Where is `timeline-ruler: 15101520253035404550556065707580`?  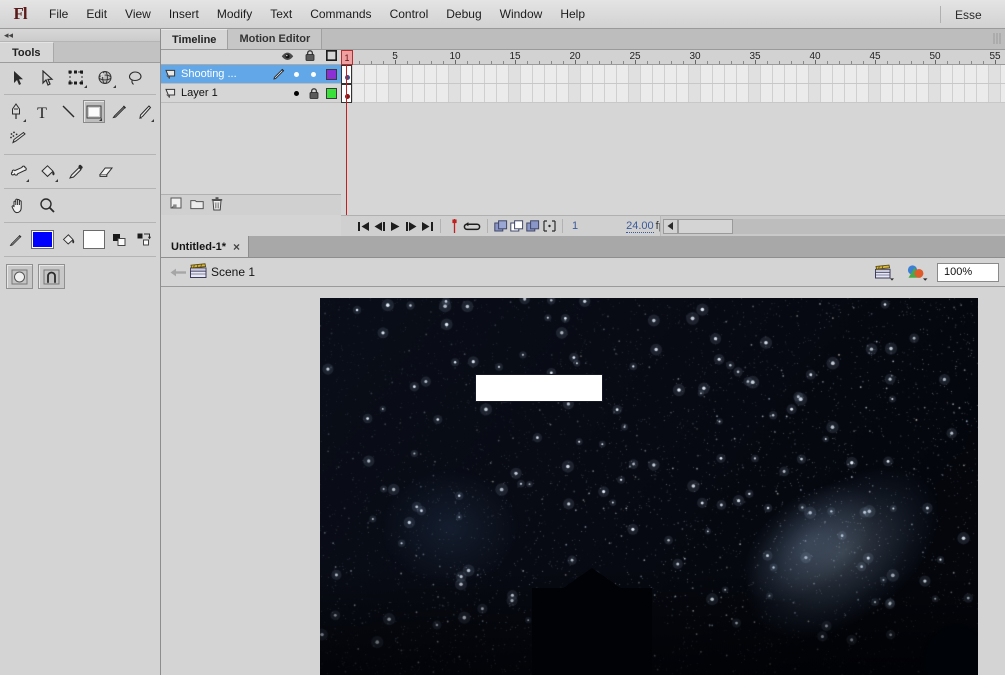
timeline-ruler: 15101520253035404550556065707580 is located at coordinates (673, 57).